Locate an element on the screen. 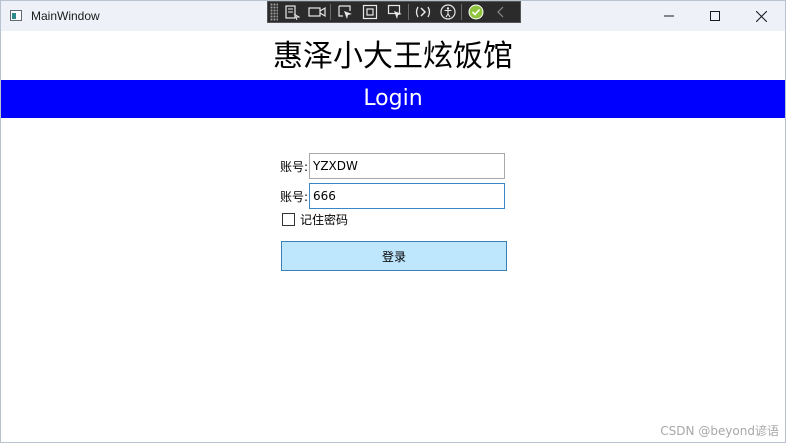 This screenshot has width=786, height=443. select-element-button is located at coordinates (345, 12).